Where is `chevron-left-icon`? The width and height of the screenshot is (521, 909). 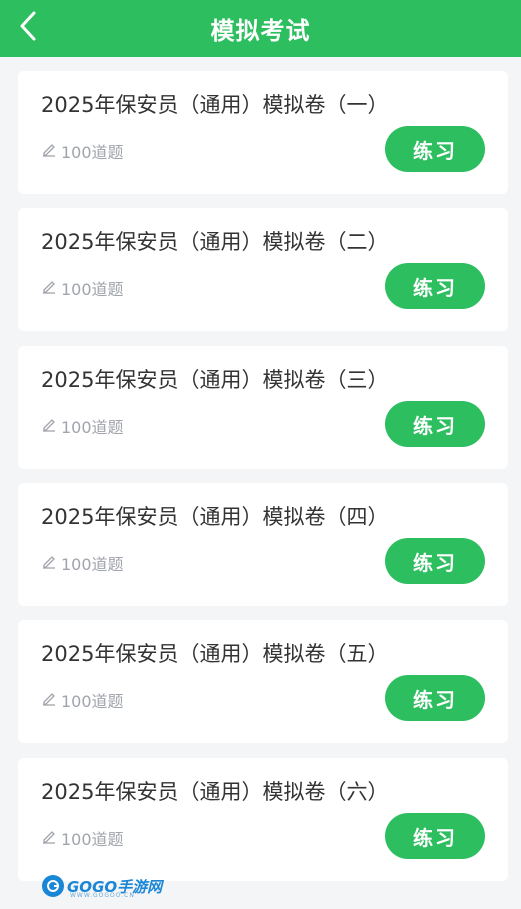 chevron-left-icon is located at coordinates (28, 28).